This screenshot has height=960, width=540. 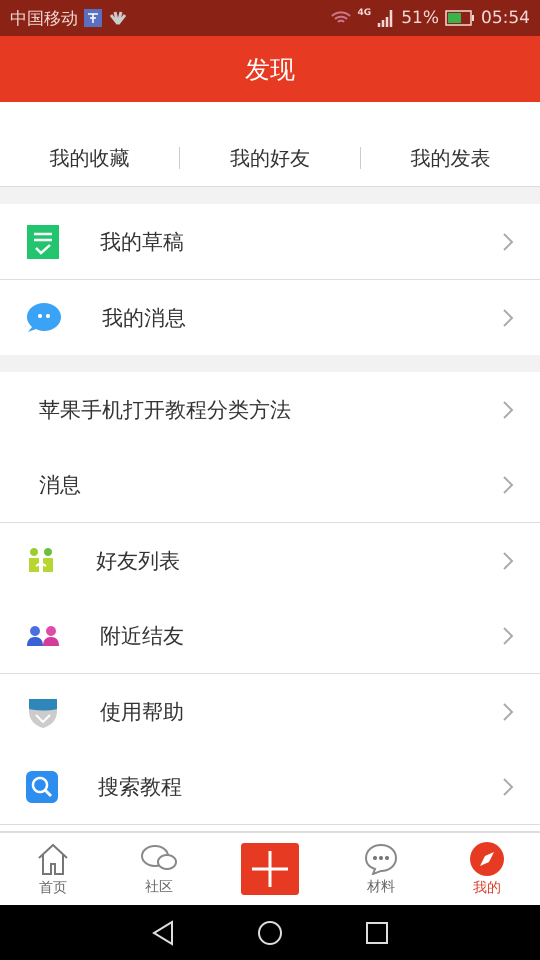 I want to click on chat-bubble-icon, so click(x=44, y=317).